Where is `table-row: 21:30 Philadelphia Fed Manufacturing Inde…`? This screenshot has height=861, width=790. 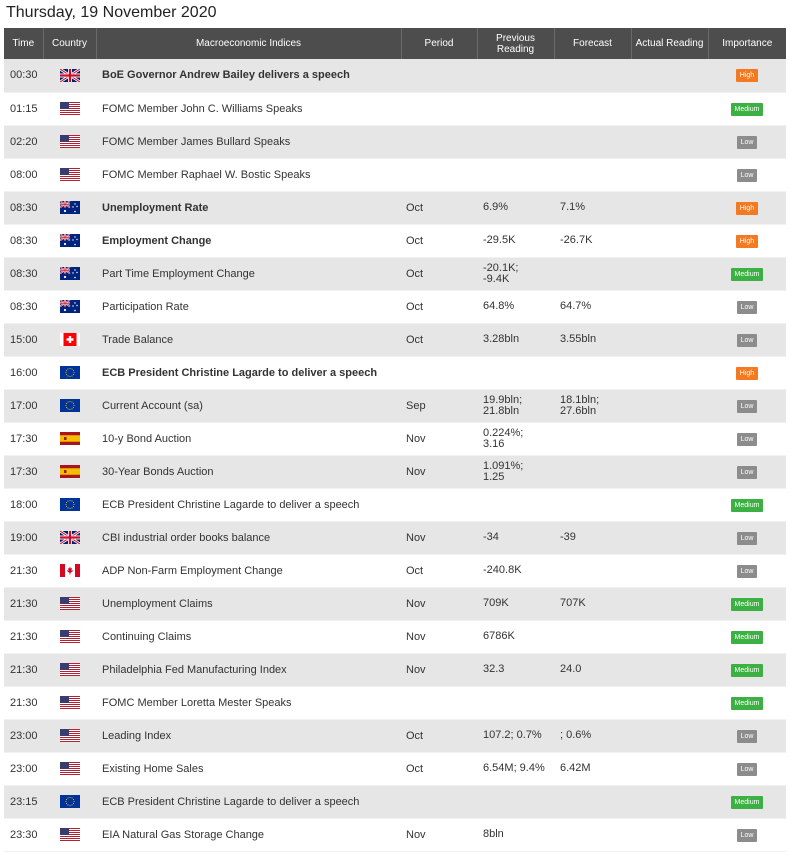
table-row: 21:30 Philadelphia Fed Manufacturing Inde… is located at coordinates (395, 670).